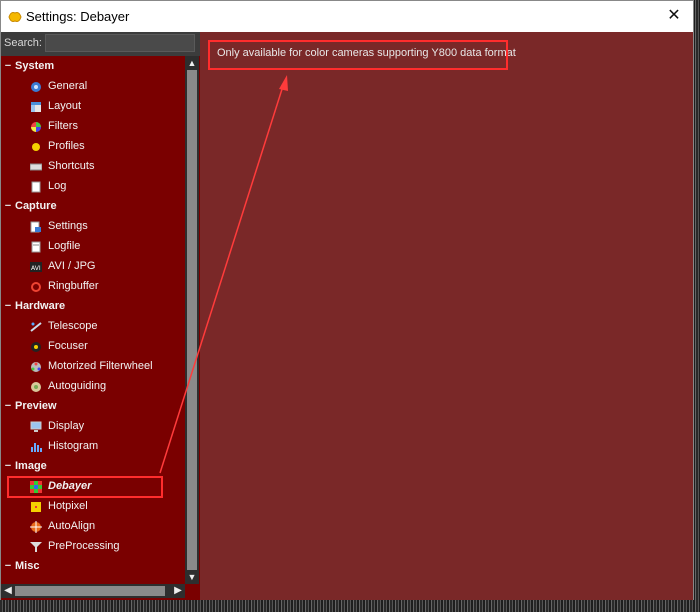  Describe the element at coordinates (223, 274) in the screenshot. I see `annotation-arrow` at that location.